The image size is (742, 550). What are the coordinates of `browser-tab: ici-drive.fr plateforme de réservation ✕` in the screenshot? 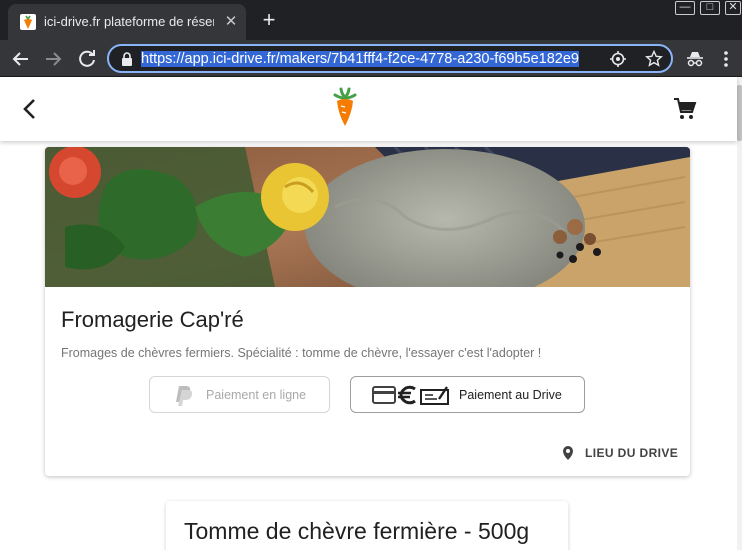 It's located at (127, 22).